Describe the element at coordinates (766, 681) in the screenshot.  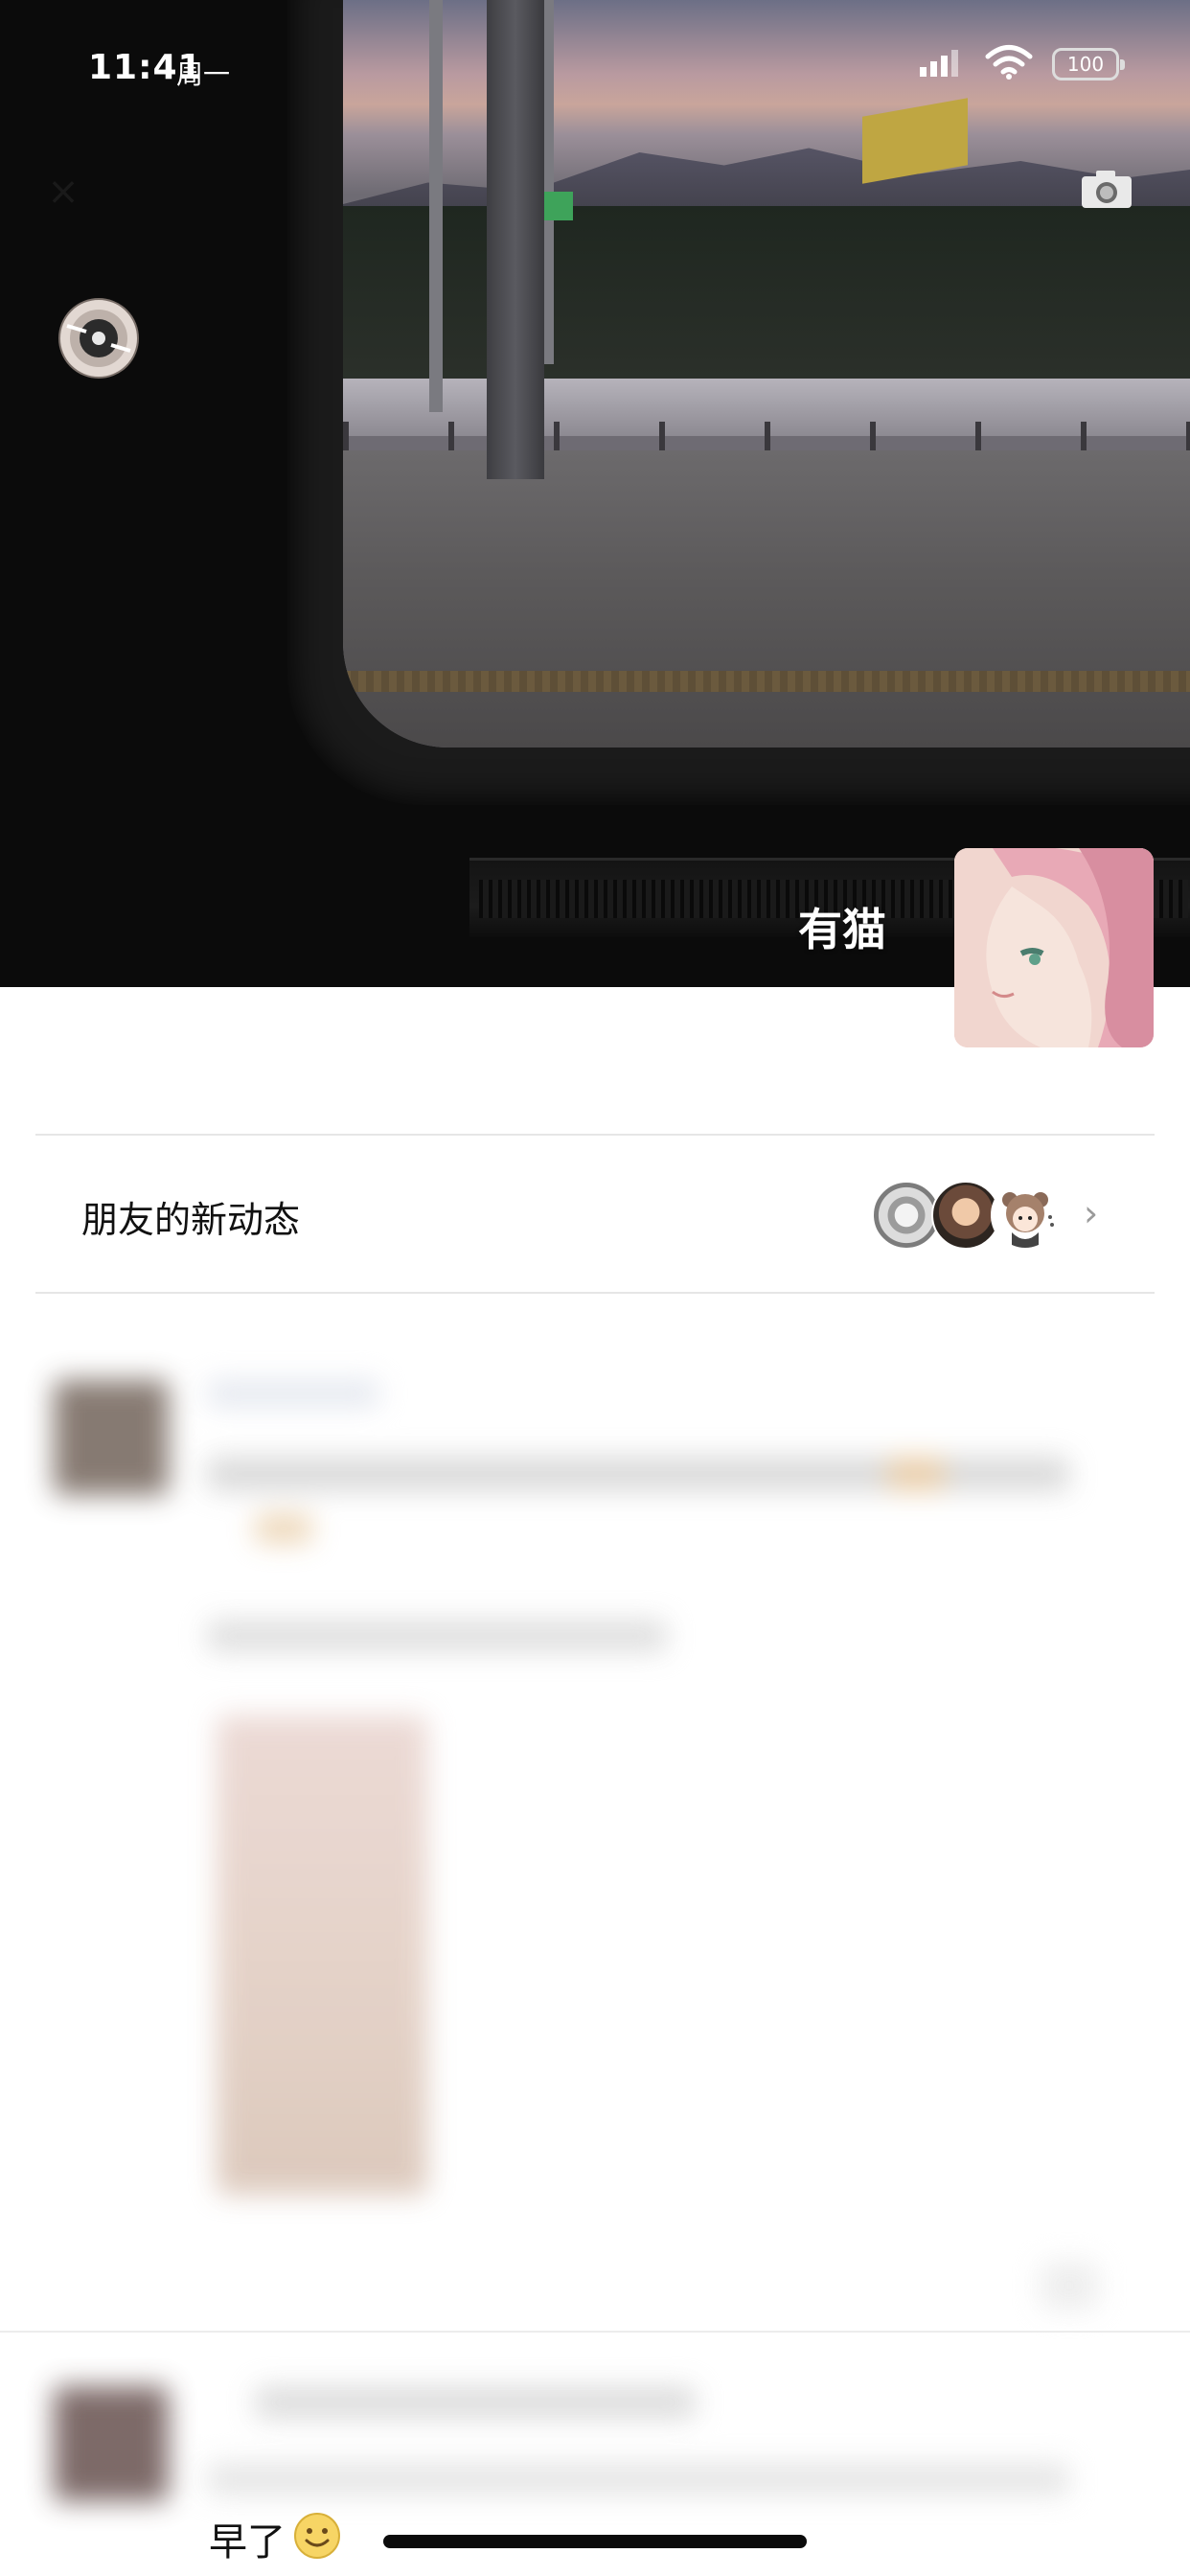
I see `tactile-strip` at that location.